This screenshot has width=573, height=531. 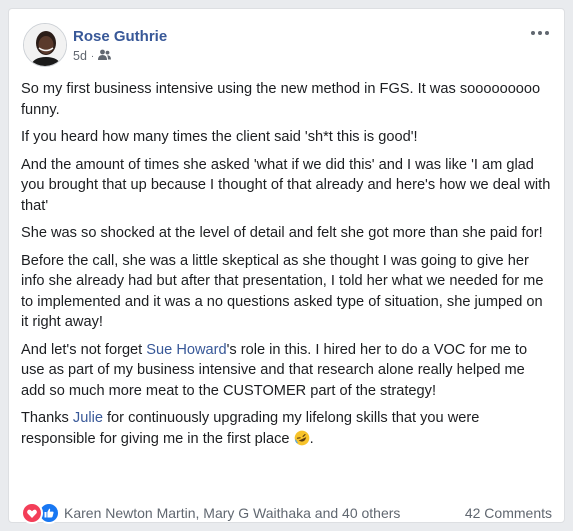 I want to click on author-name: Rose Guthrie, so click(x=120, y=36).